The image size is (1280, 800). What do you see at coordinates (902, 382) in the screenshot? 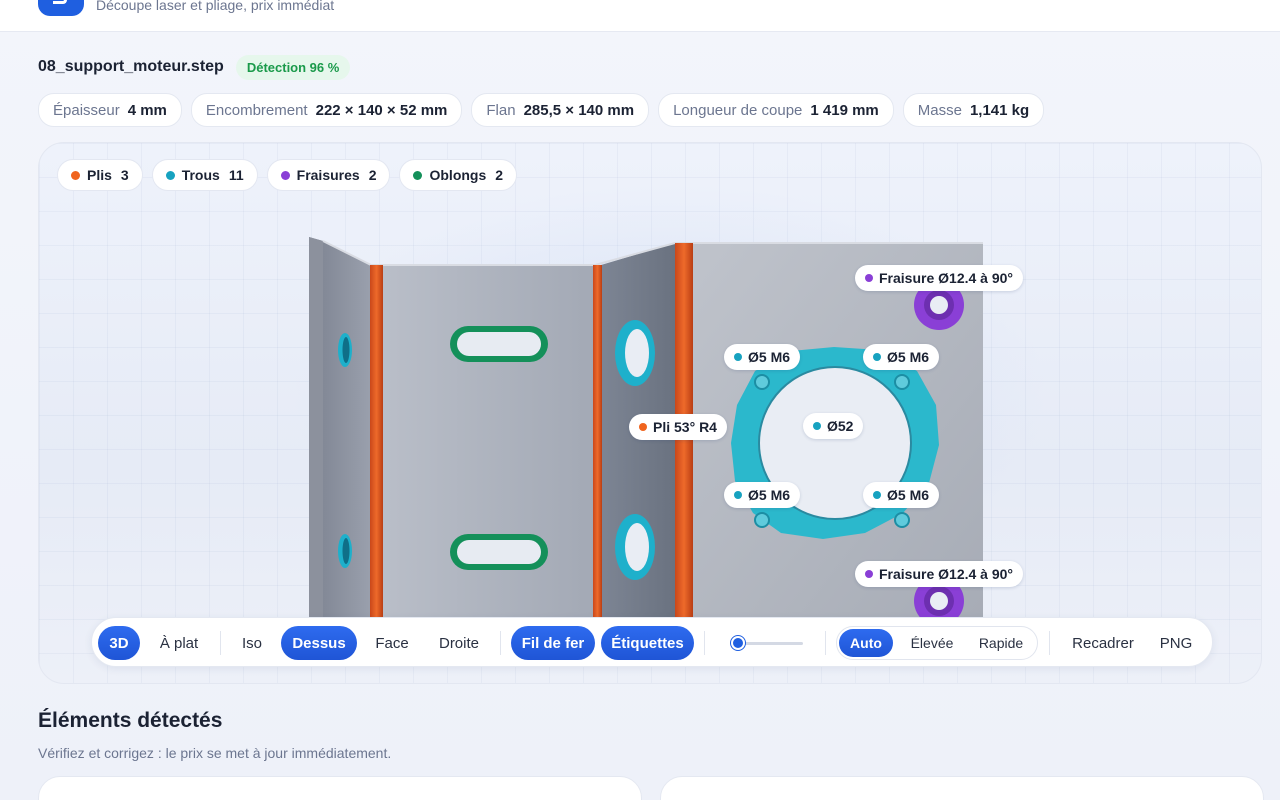
I see `mount-hole-tr` at bounding box center [902, 382].